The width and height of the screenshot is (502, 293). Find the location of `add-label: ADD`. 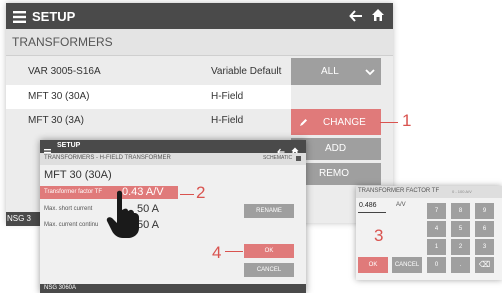

add-label: ADD is located at coordinates (336, 148).